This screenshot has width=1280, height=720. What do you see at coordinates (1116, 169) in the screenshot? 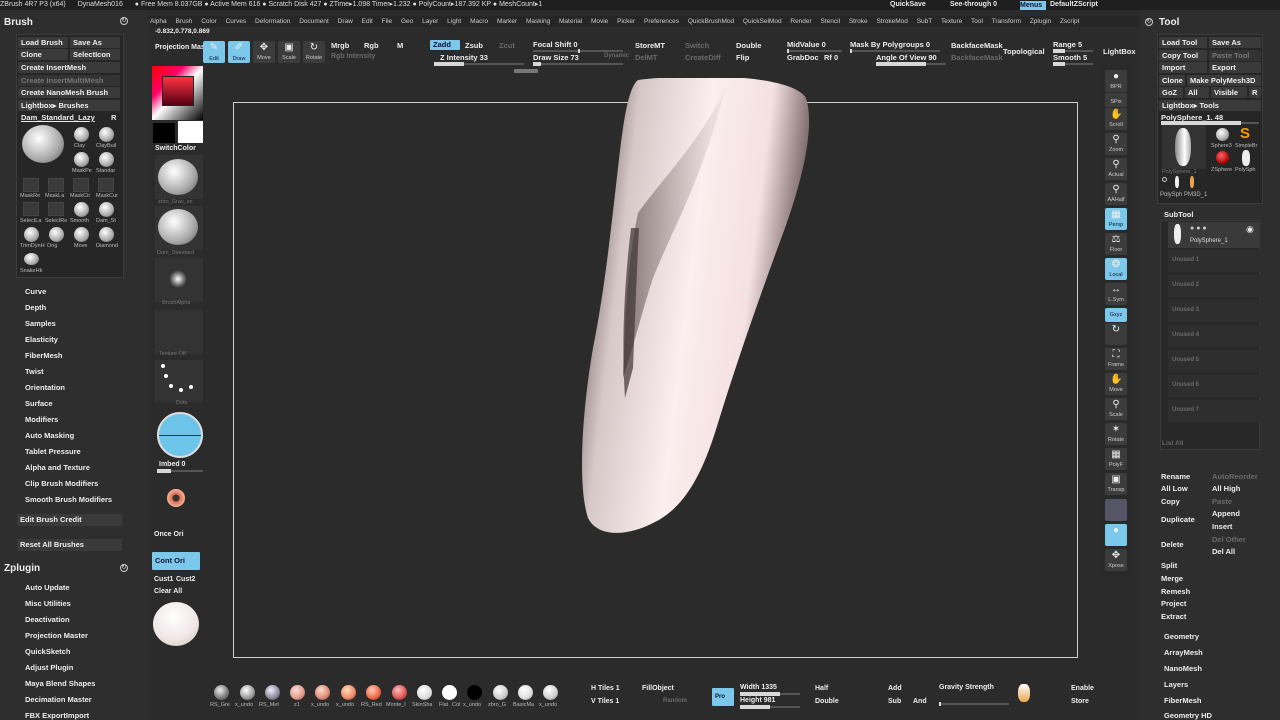
I see `actual-button: ⚲ Actual` at bounding box center [1116, 169].